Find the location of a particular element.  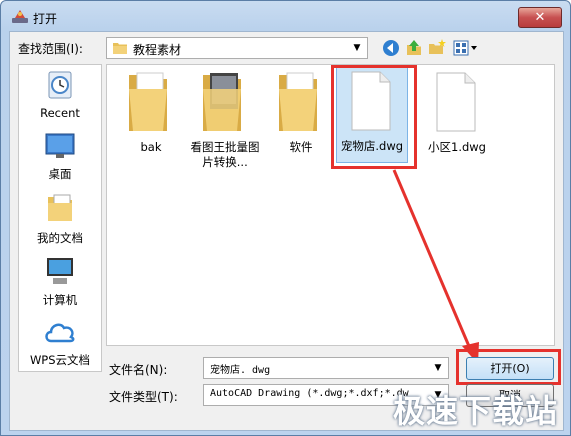

computer-icon is located at coordinates (60, 271).